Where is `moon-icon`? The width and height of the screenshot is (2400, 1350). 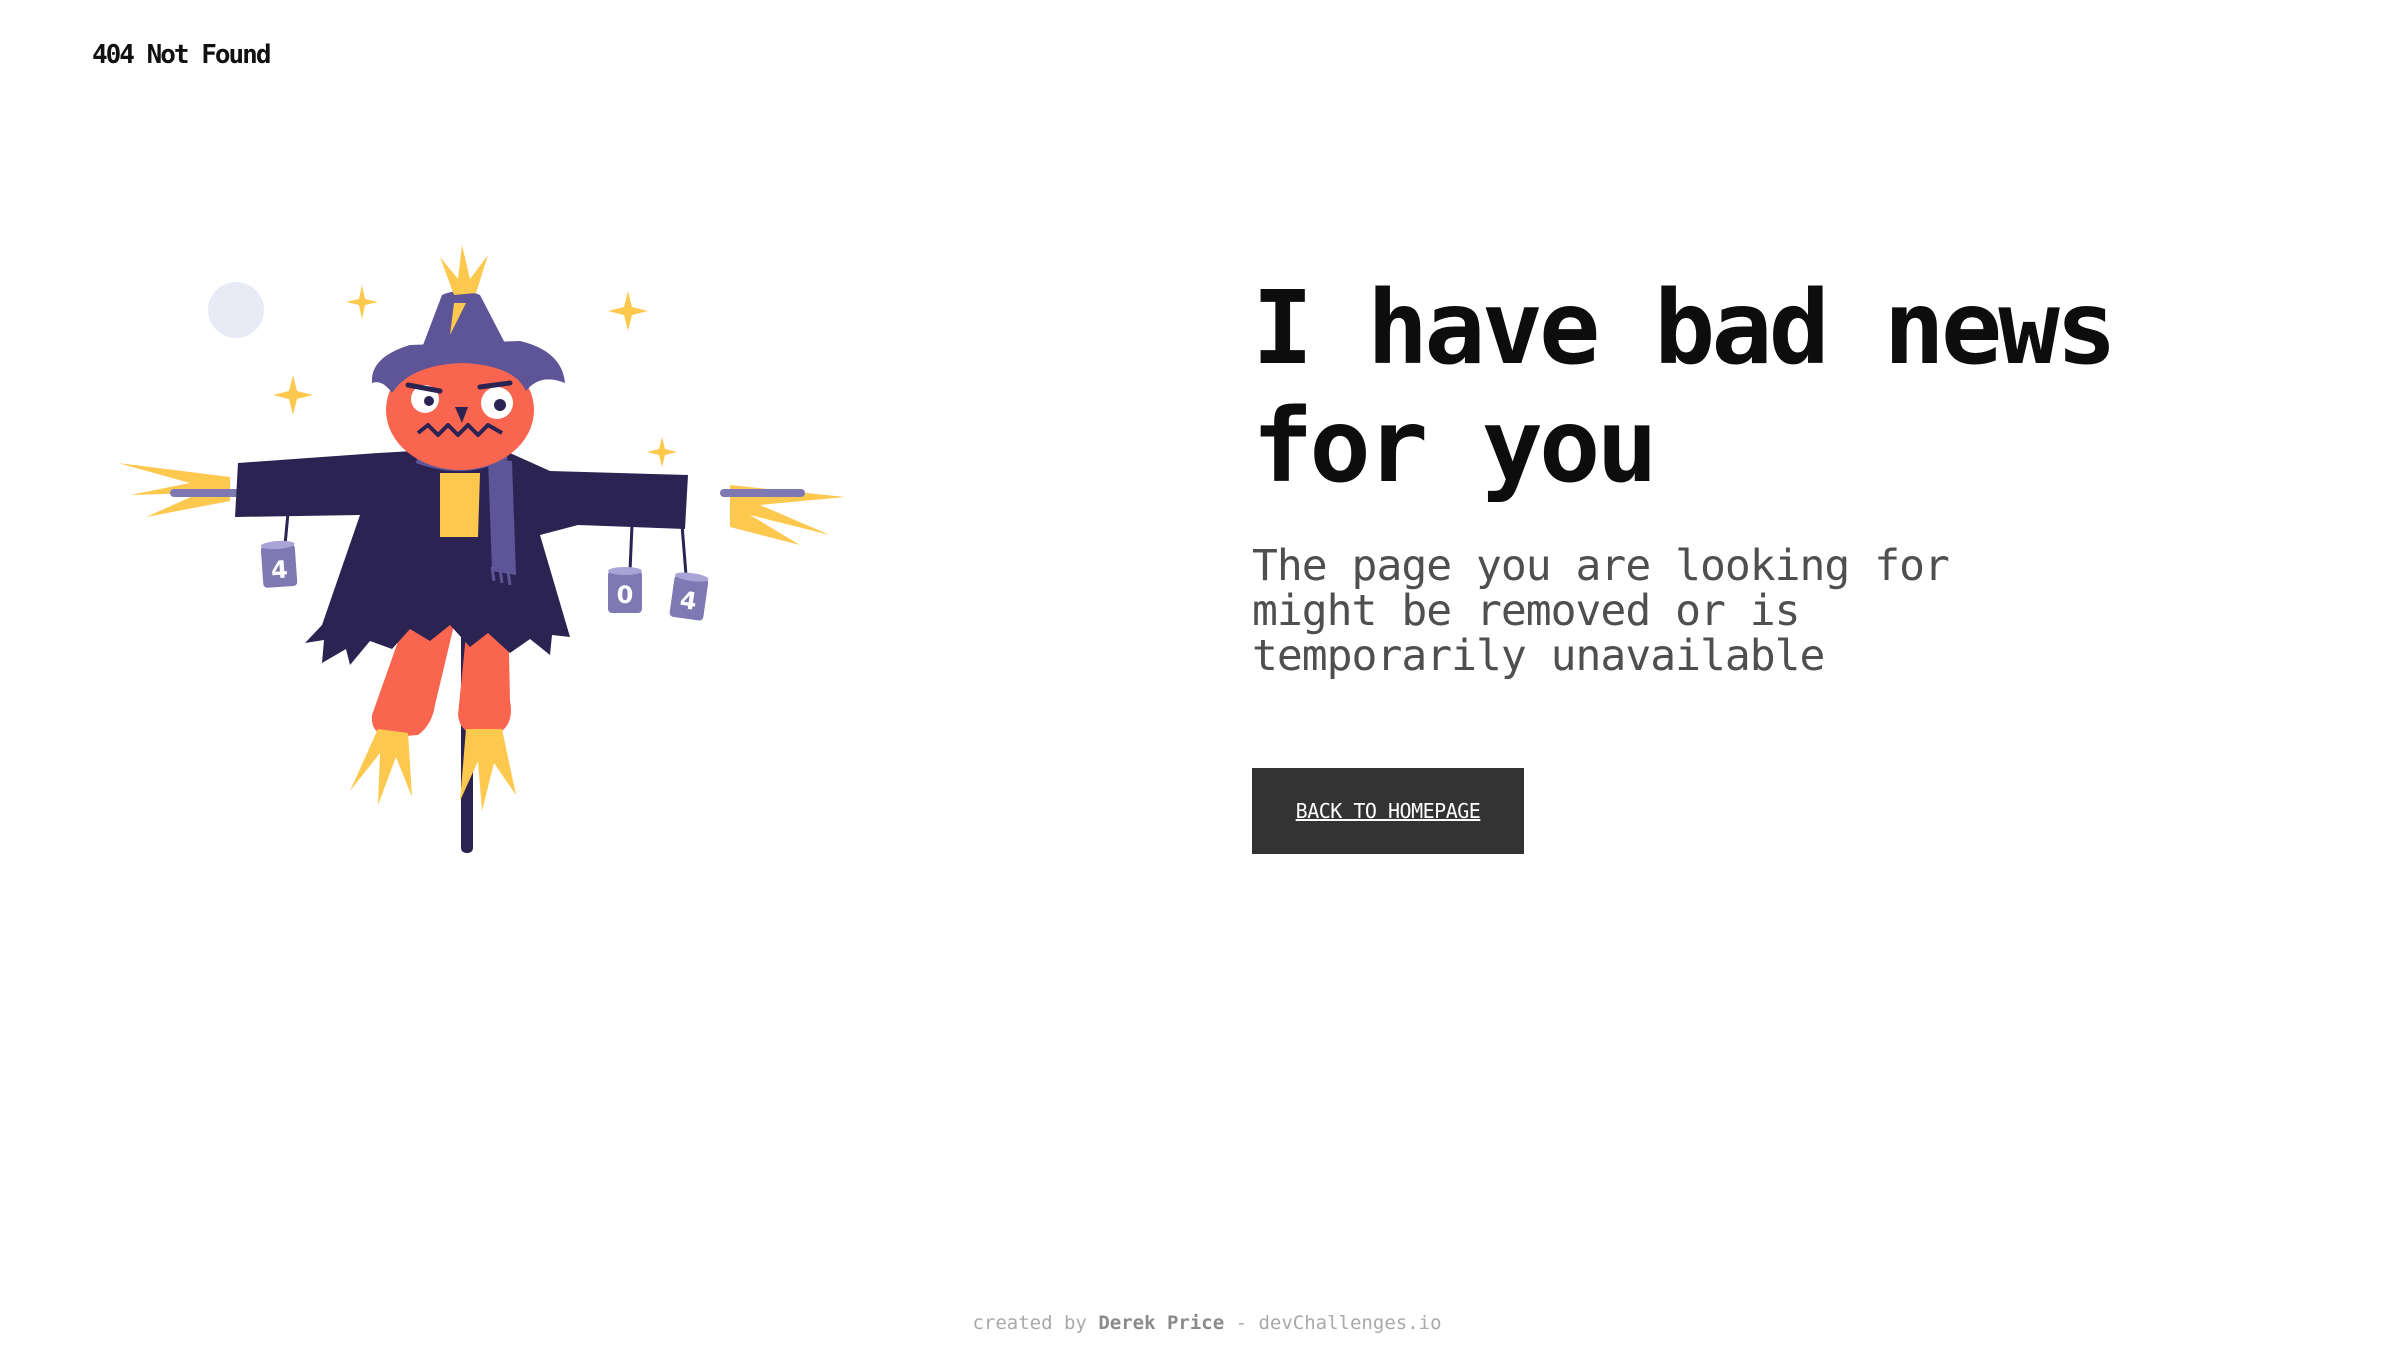
moon-icon is located at coordinates (236, 310).